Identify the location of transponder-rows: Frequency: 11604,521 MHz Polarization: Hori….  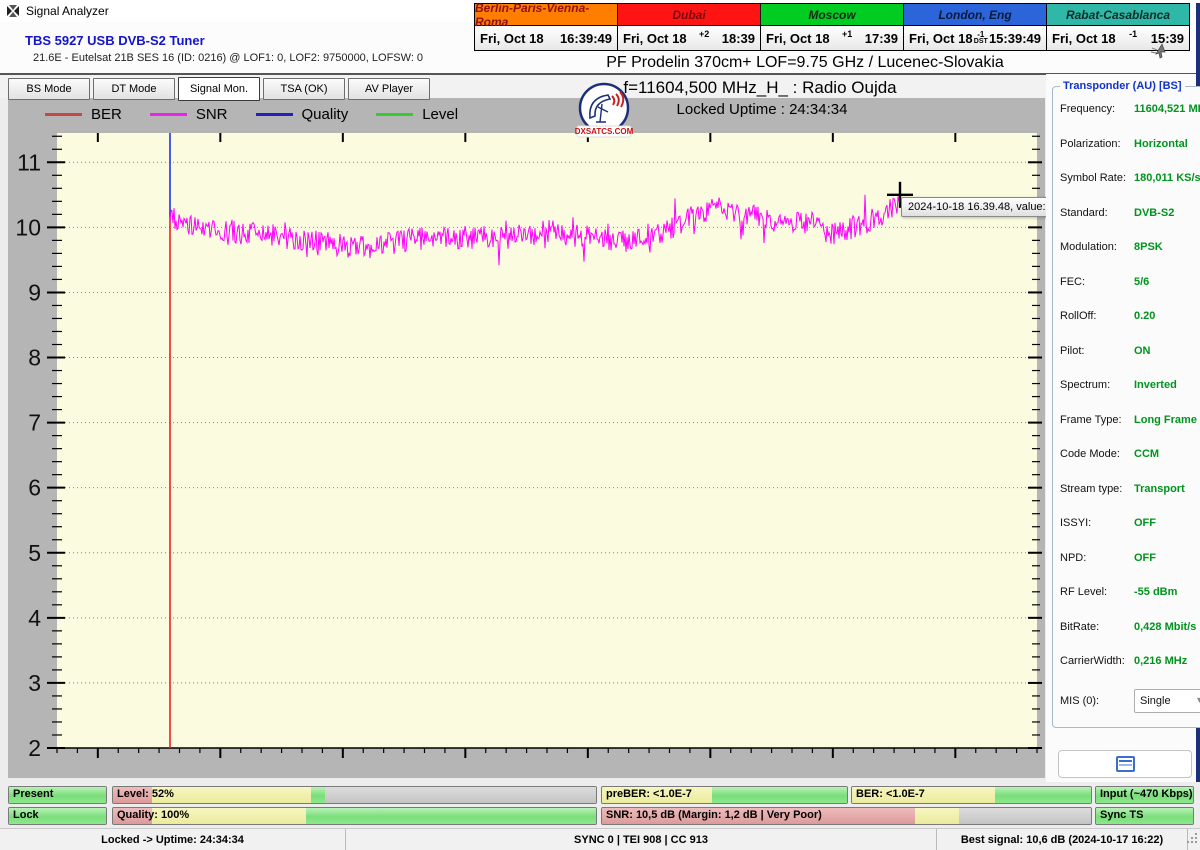
(1130, 385).